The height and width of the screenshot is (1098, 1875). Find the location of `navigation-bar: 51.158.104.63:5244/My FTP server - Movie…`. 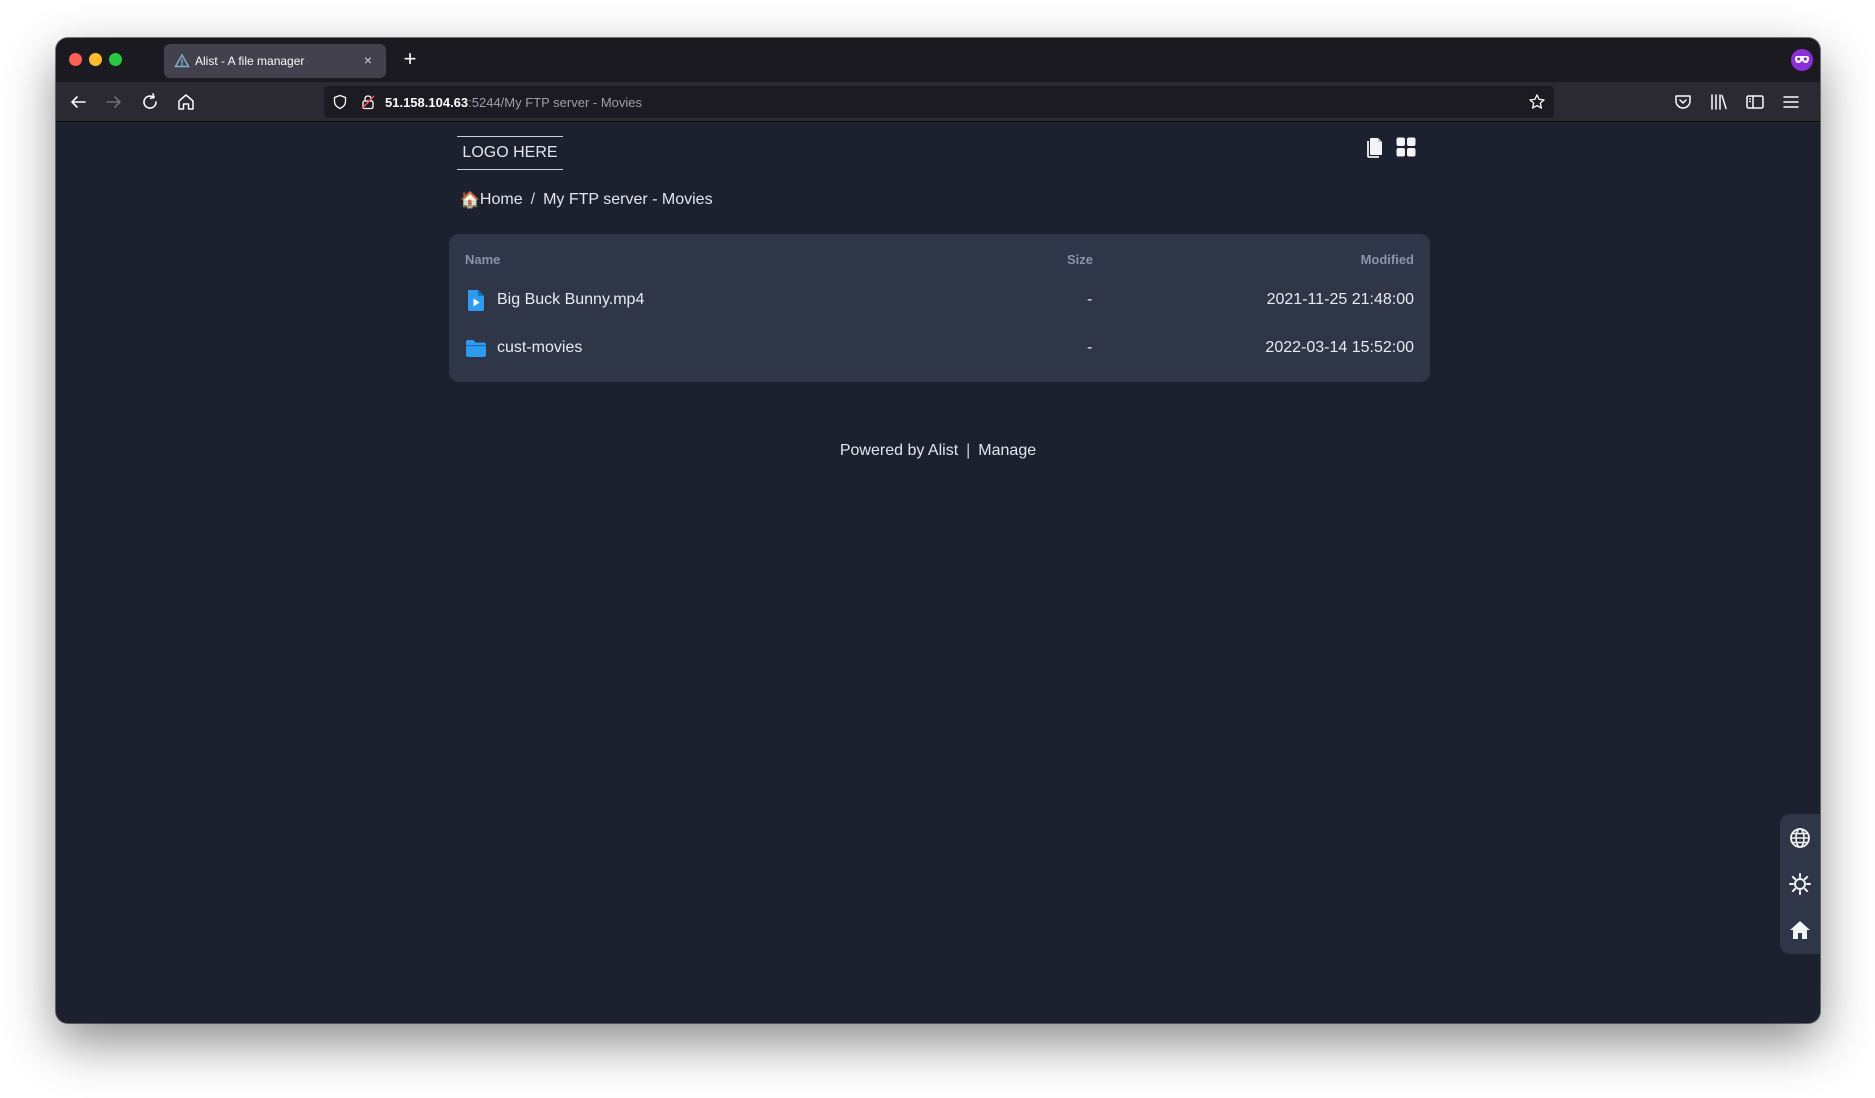

navigation-bar: 51.158.104.63:5244/My FTP server - Movie… is located at coordinates (938, 102).